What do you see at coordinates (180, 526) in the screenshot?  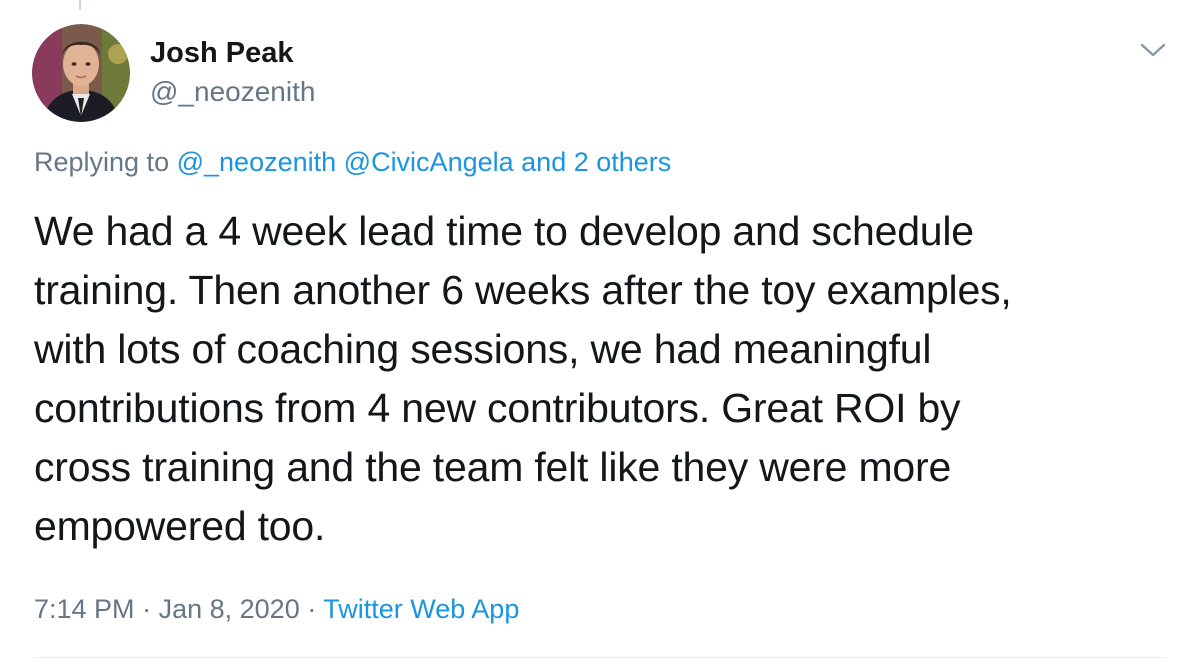 I see `tweet-text-line: empowered too.` at bounding box center [180, 526].